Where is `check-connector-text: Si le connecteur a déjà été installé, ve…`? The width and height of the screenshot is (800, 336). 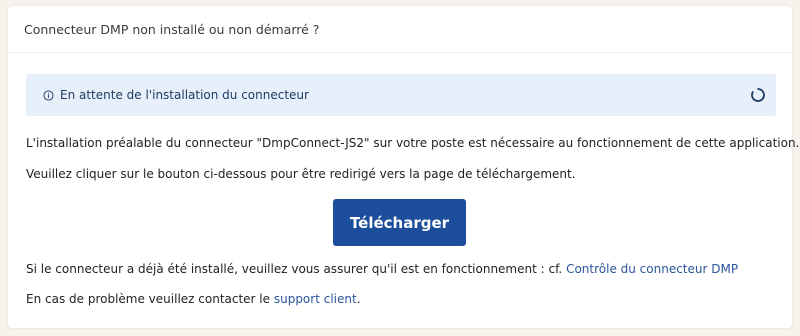
check-connector-text: Si le connecteur a déjà été installé, ve… is located at coordinates (382, 269).